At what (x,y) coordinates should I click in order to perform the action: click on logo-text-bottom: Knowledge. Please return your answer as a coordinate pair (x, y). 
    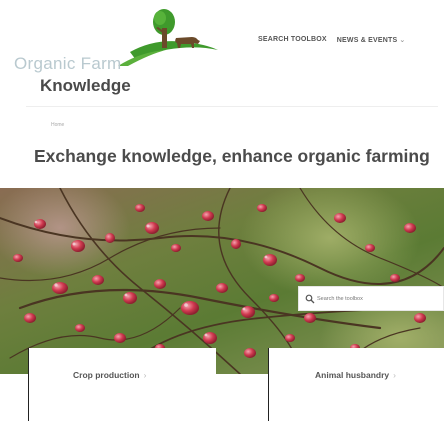
    Looking at the image, I should click on (85, 85).